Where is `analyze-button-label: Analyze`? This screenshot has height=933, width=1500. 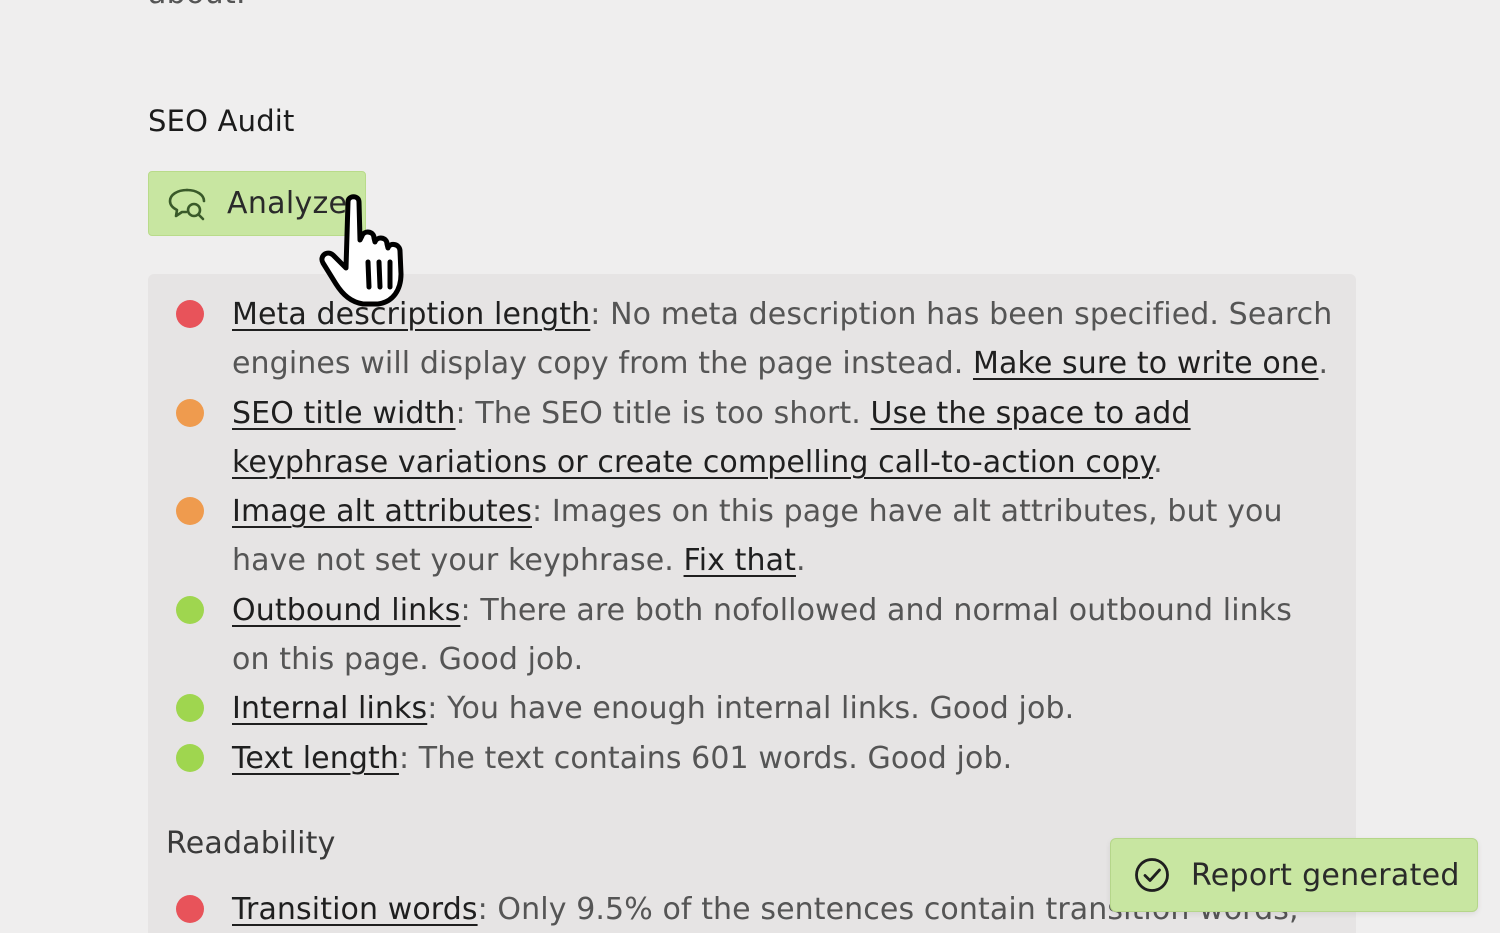 analyze-button-label: Analyze is located at coordinates (287, 203).